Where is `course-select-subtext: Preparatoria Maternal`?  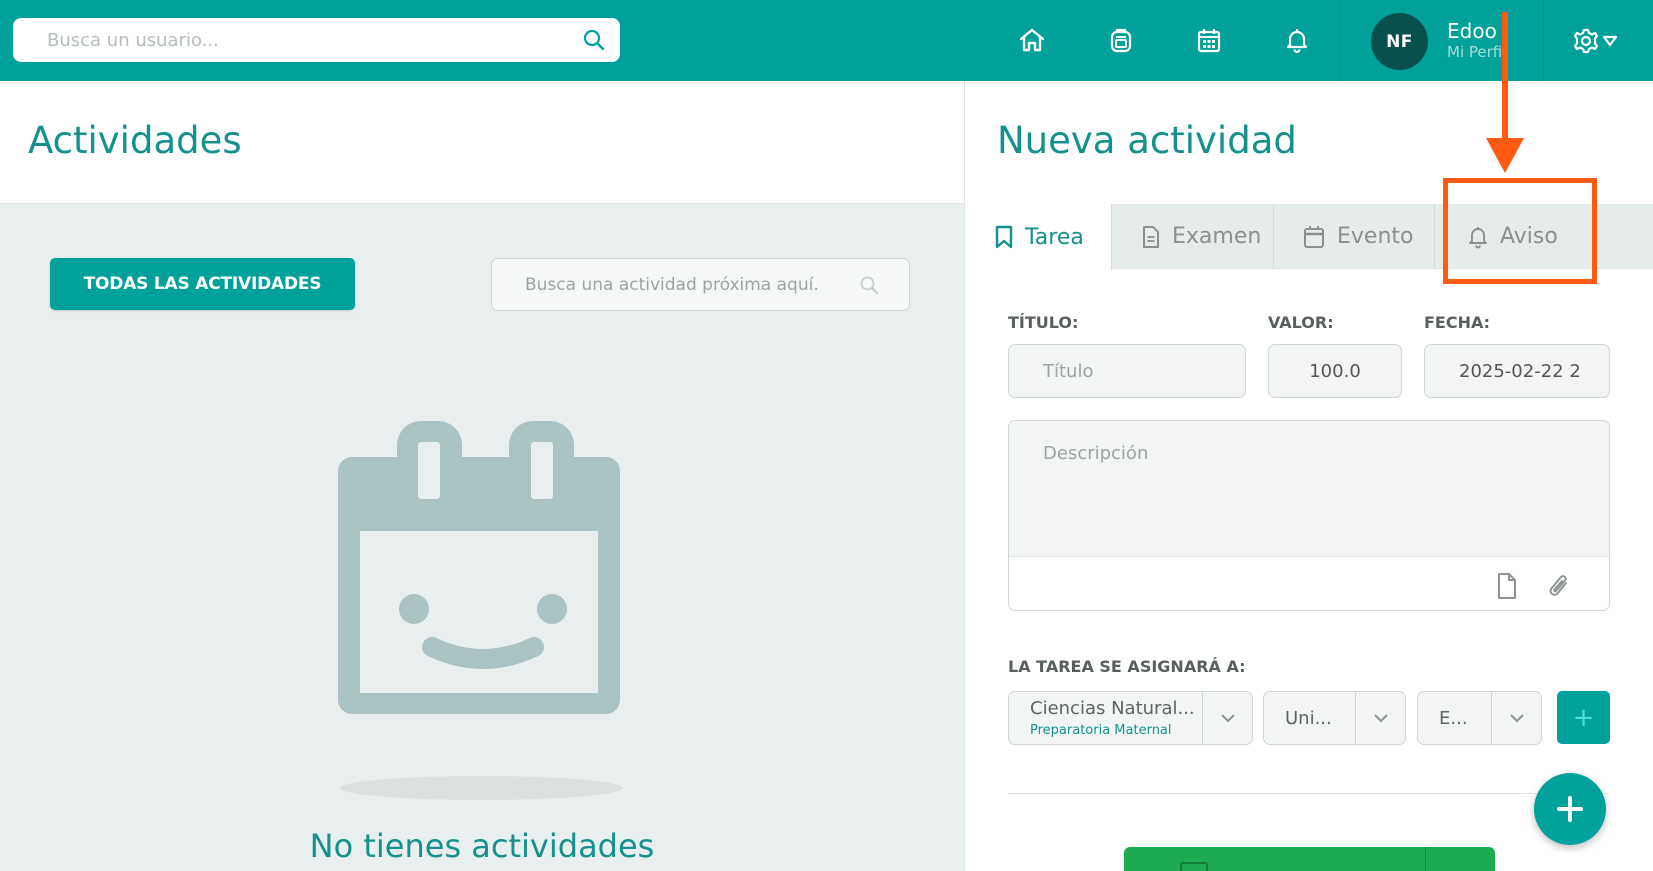
course-select-subtext: Preparatoria Maternal is located at coordinates (1101, 730).